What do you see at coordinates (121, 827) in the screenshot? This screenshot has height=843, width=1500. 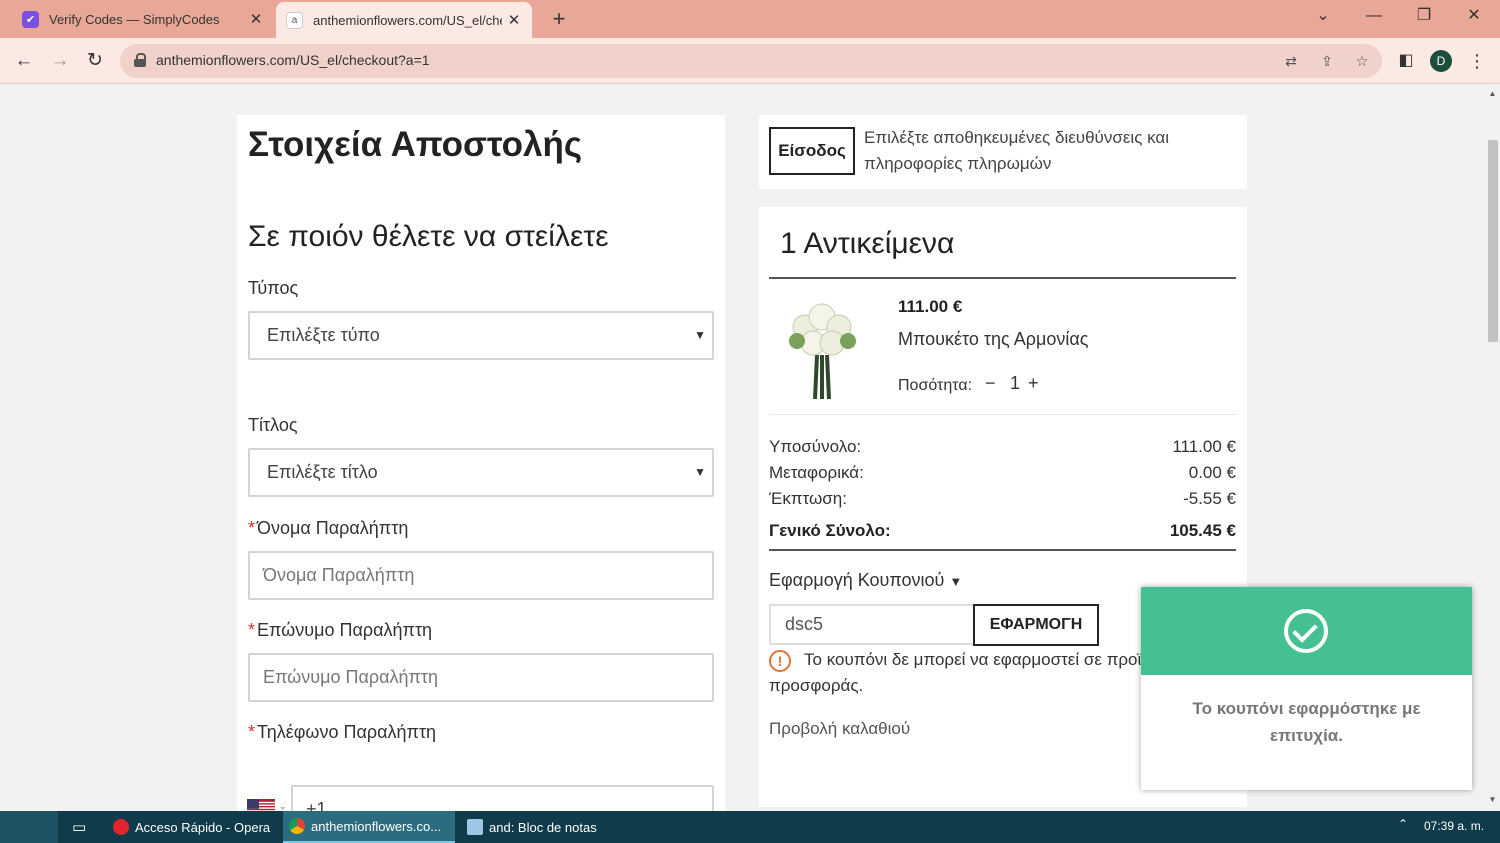 I see `opera-icon` at bounding box center [121, 827].